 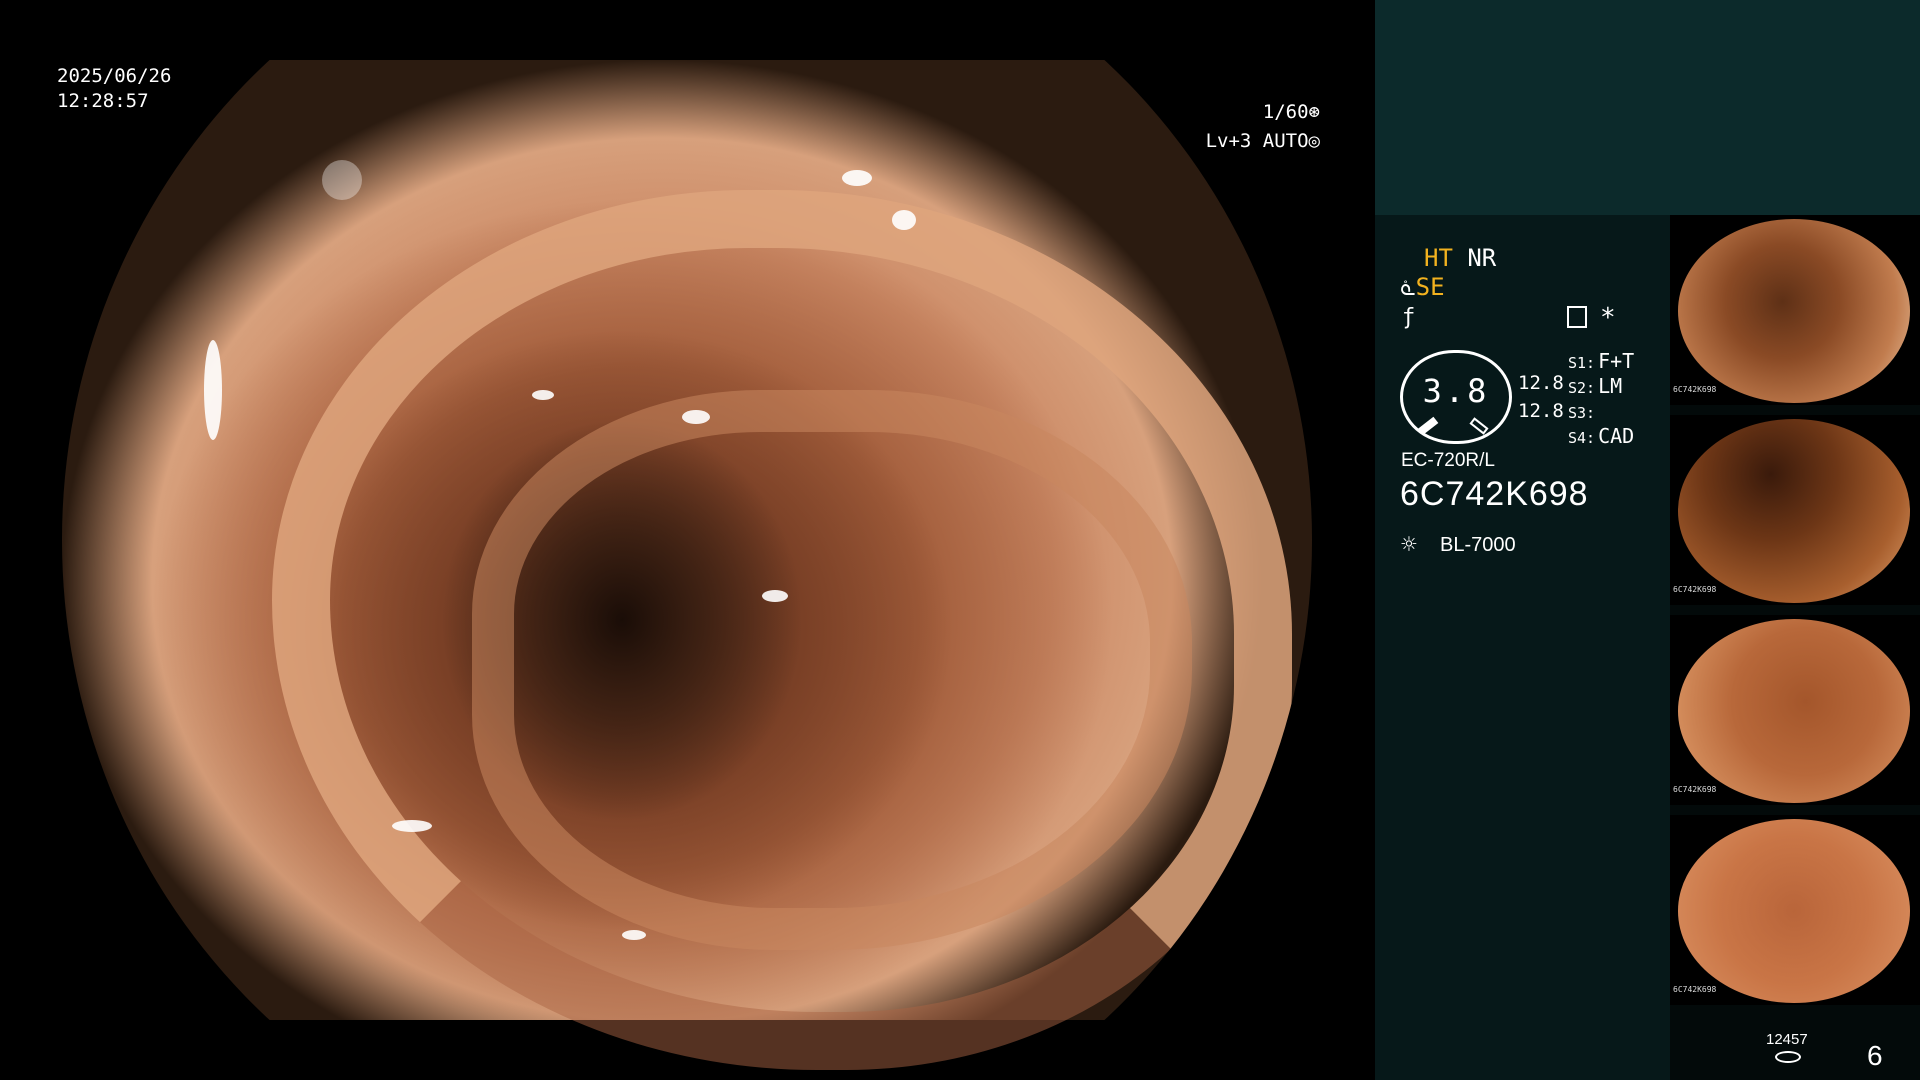 What do you see at coordinates (1448, 460) in the screenshot?
I see `scope-model: EC-720R/L` at bounding box center [1448, 460].